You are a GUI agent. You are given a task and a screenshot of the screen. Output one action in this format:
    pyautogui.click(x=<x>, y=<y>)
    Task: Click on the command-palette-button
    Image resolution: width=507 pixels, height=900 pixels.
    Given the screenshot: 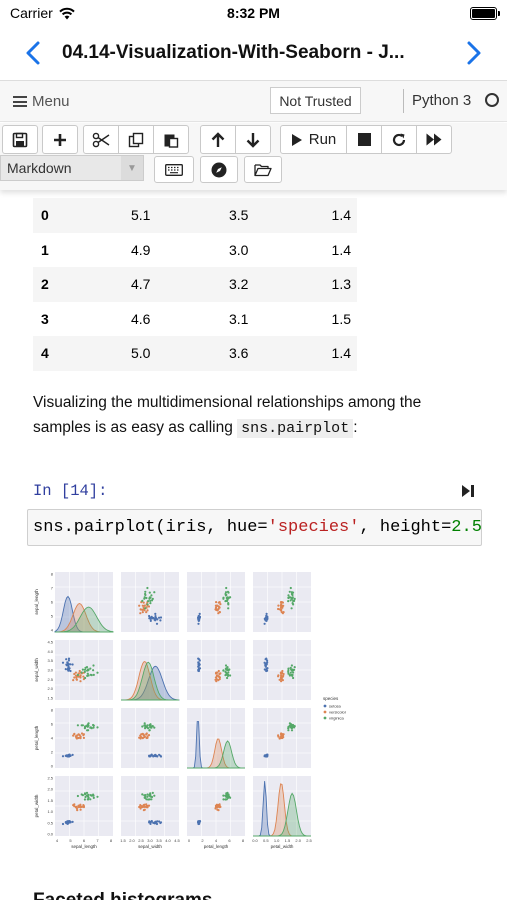 What is the action you would take?
    pyautogui.click(x=174, y=169)
    